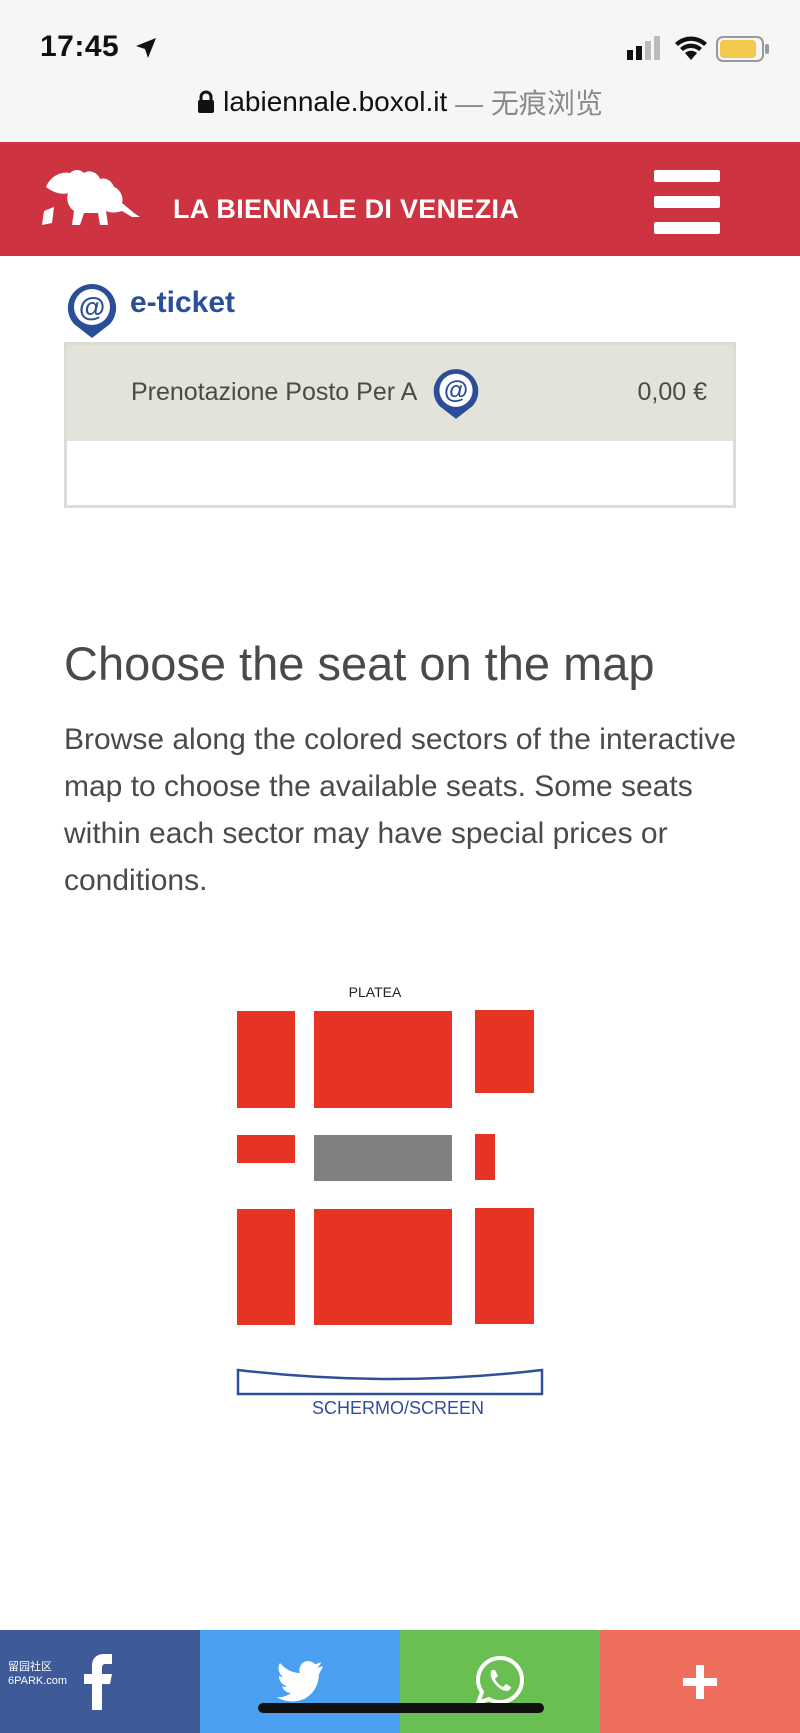  What do you see at coordinates (504, 1266) in the screenshot?
I see `sector-right-back` at bounding box center [504, 1266].